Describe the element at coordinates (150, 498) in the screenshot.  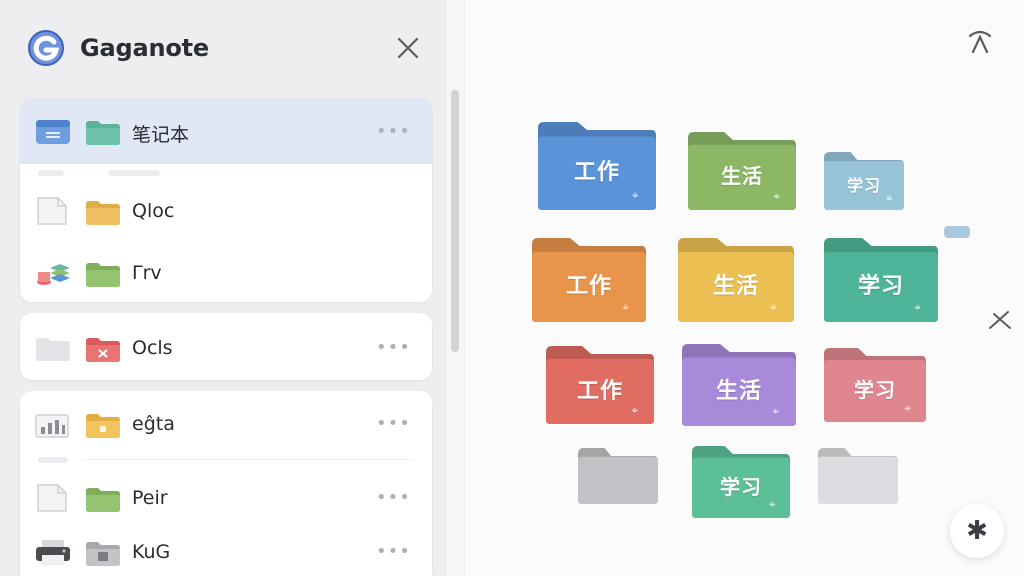
I see `sidebar-item-label: Peir` at that location.